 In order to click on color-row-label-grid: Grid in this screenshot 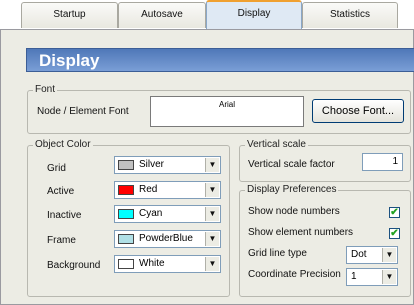, I will do `click(56, 168)`.